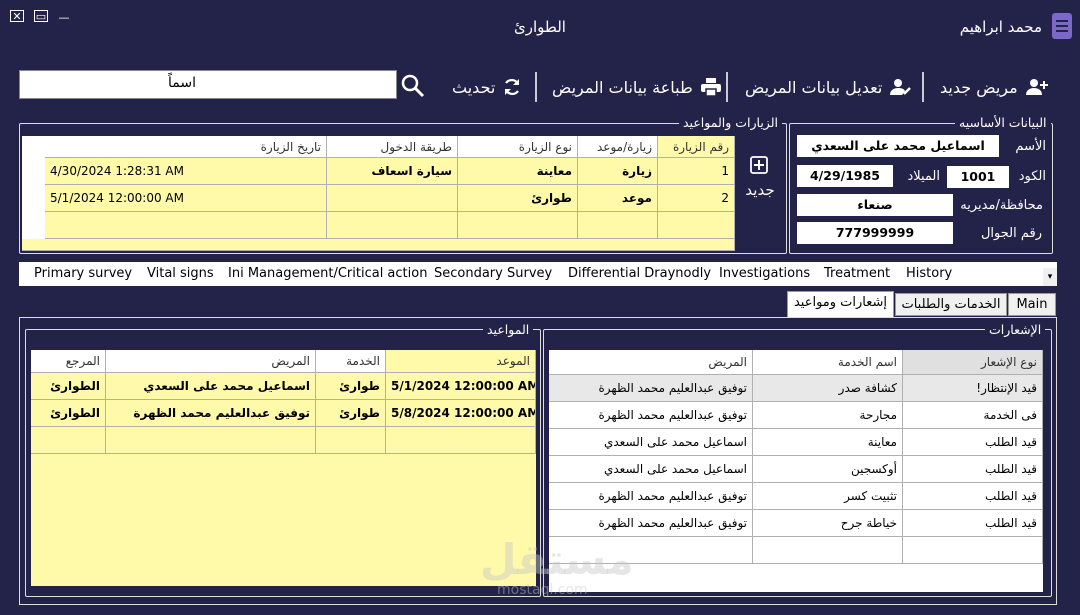 The height and width of the screenshot is (615, 1080). I want to click on edit-patient-label: تعديل بيانات المريض, so click(814, 87).